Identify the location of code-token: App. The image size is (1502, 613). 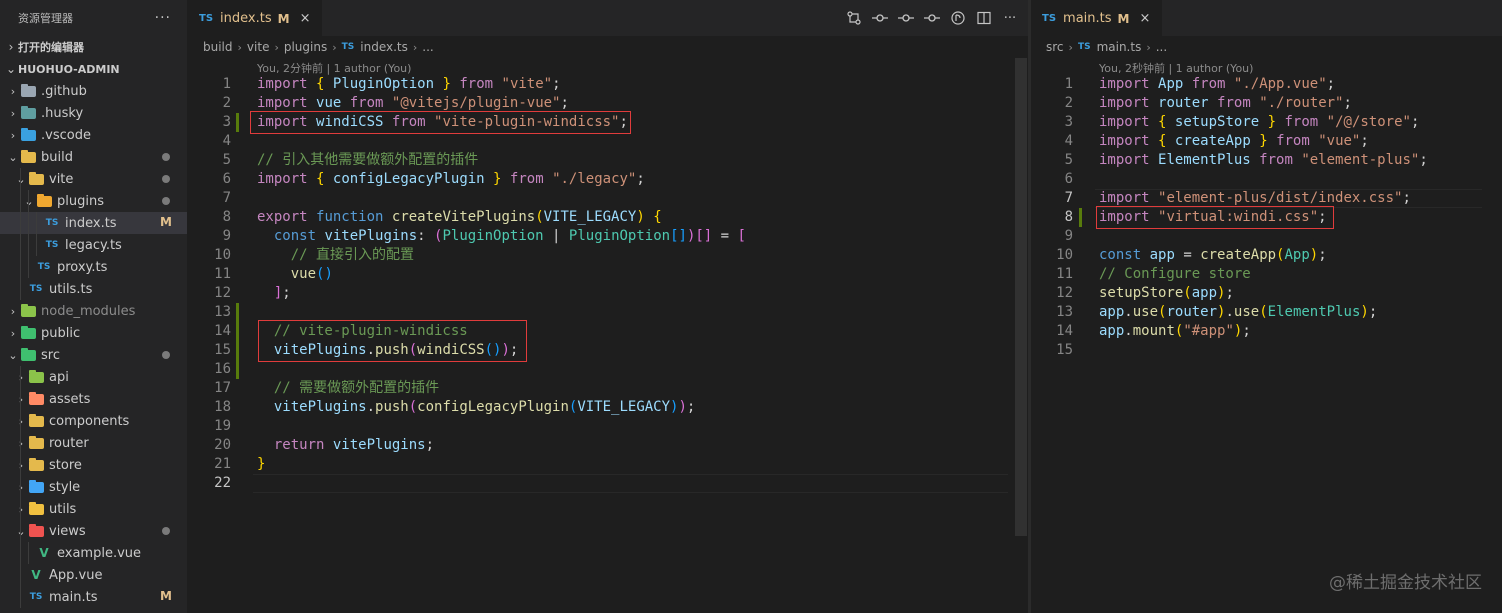
(1297, 255).